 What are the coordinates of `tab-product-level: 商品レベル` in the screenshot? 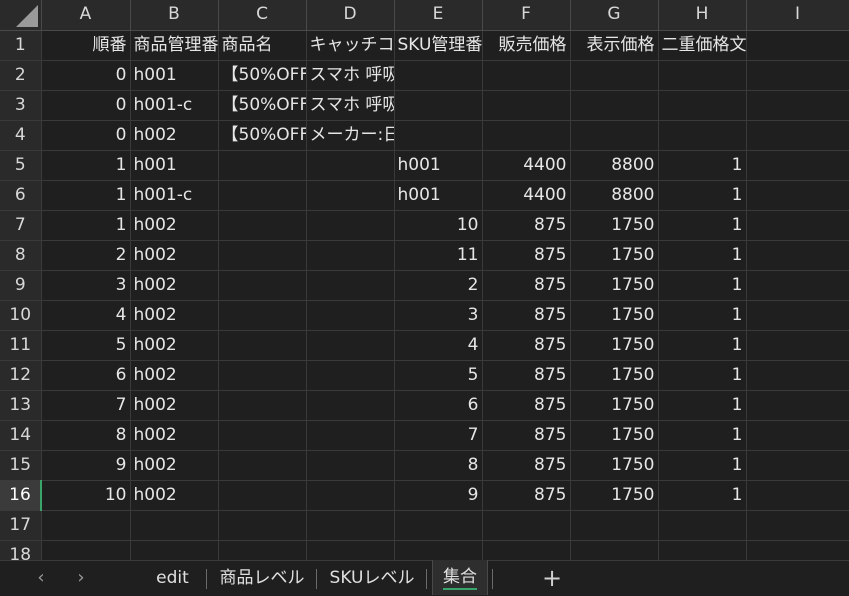 It's located at (262, 578).